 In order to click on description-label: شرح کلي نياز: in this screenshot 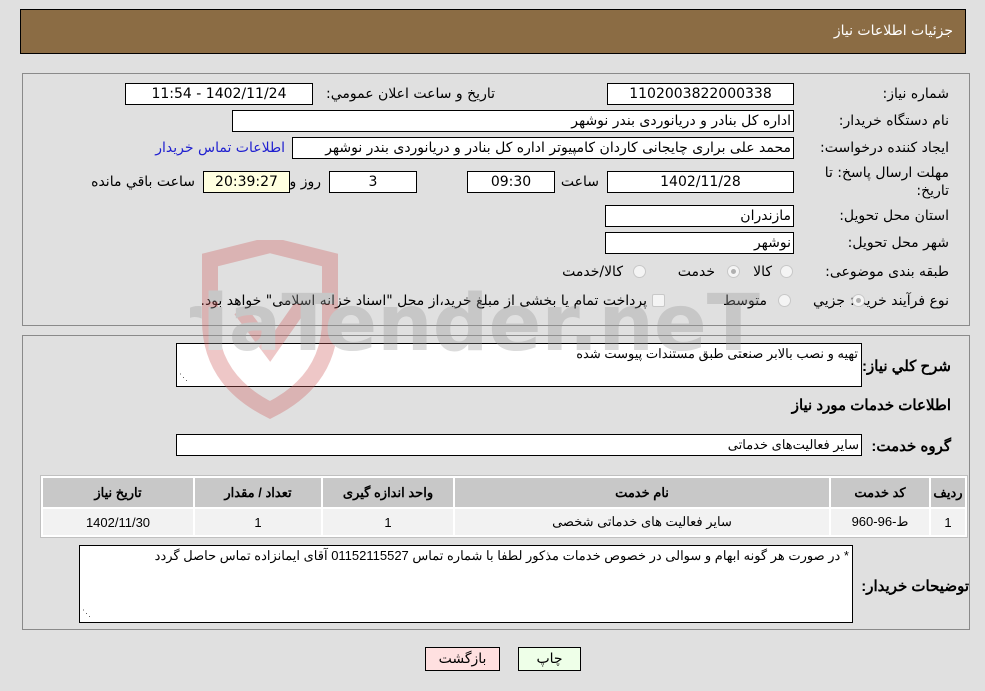, I will do `click(906, 366)`.